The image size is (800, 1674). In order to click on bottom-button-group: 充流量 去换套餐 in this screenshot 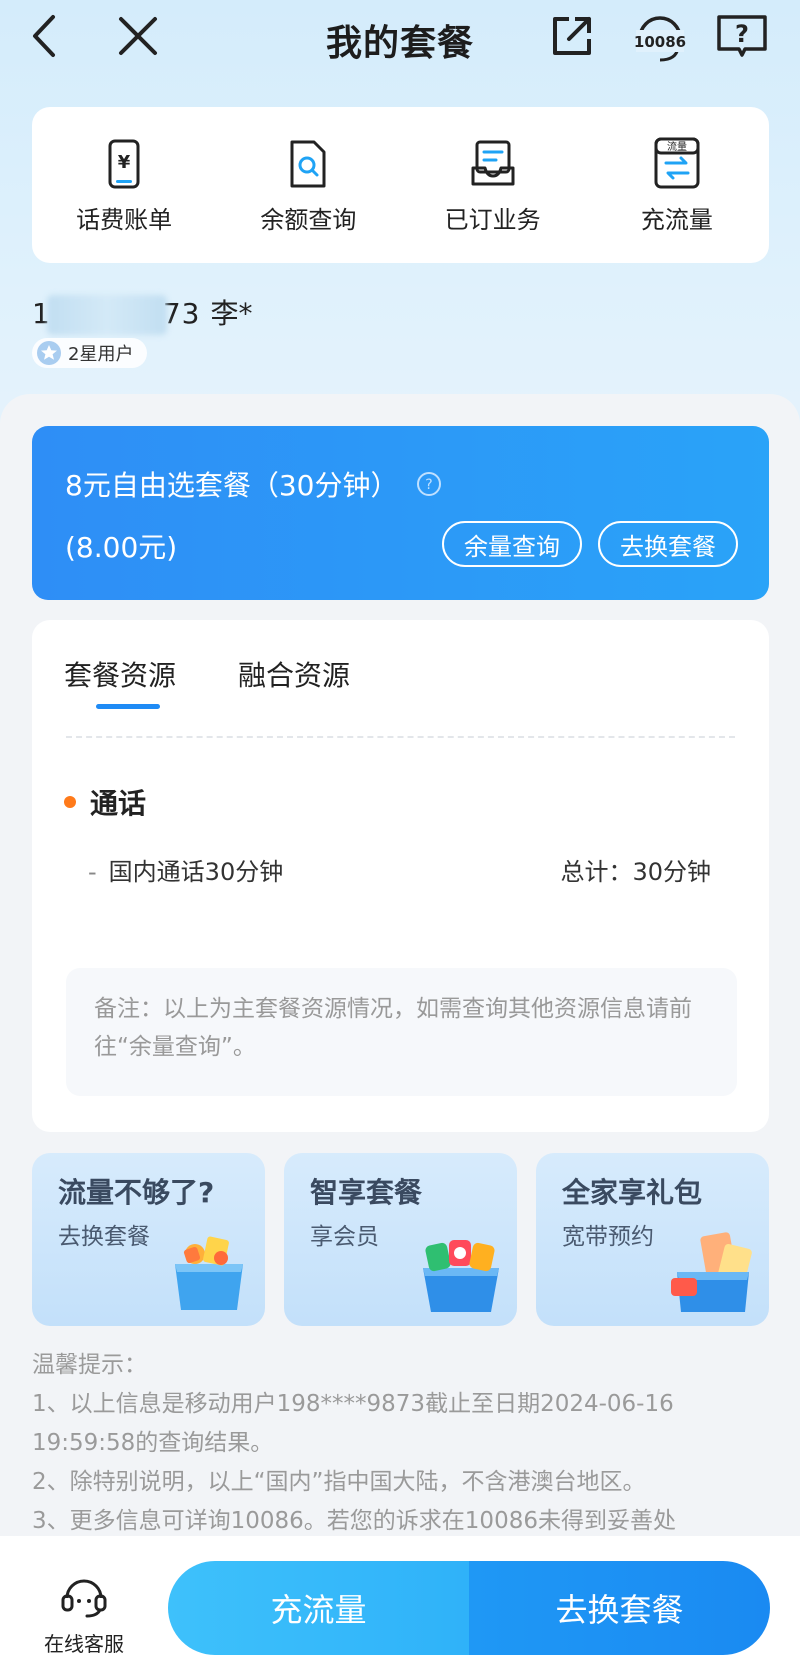, I will do `click(469, 1608)`.